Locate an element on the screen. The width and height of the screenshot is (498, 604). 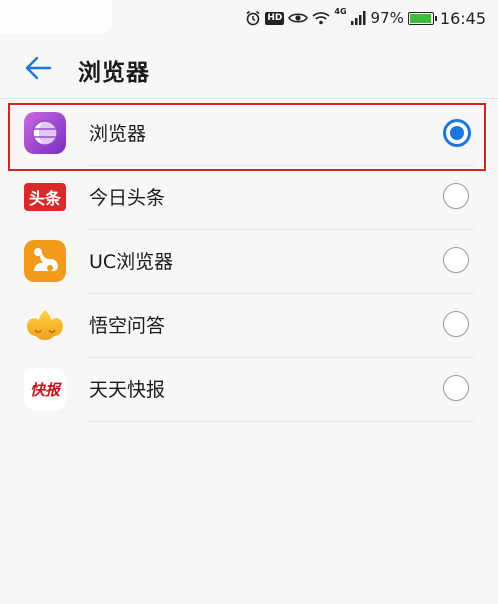
app-bar: 浏览器 is located at coordinates (249, 68).